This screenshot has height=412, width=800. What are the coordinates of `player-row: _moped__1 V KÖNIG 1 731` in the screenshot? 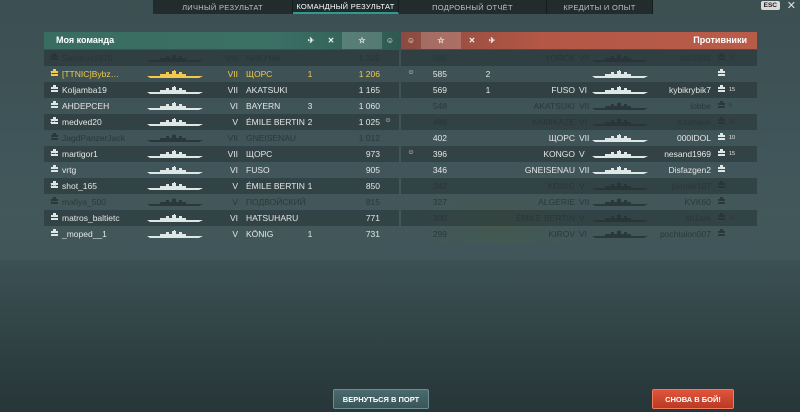 It's located at (221, 234).